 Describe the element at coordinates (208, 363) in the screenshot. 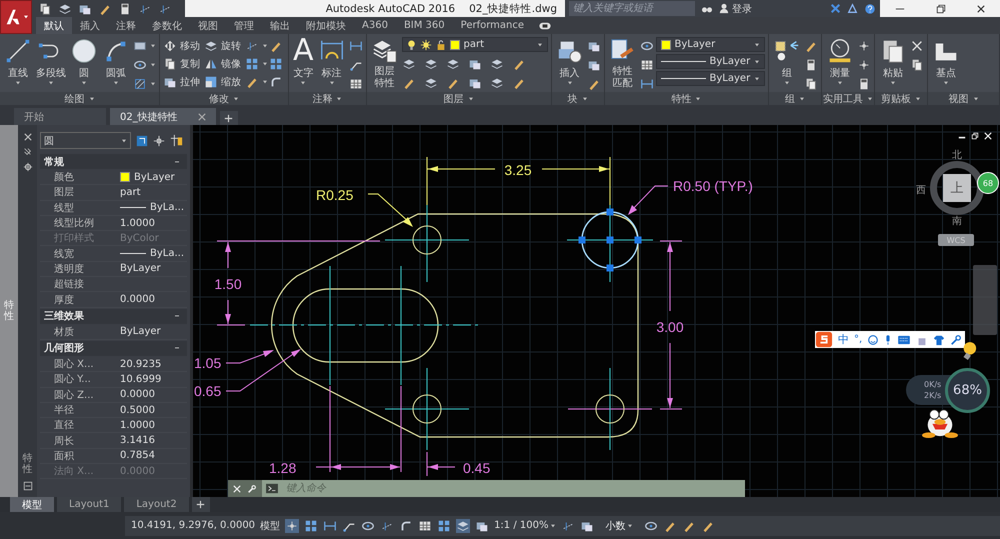

I see `dimension-label: 1.05` at that location.